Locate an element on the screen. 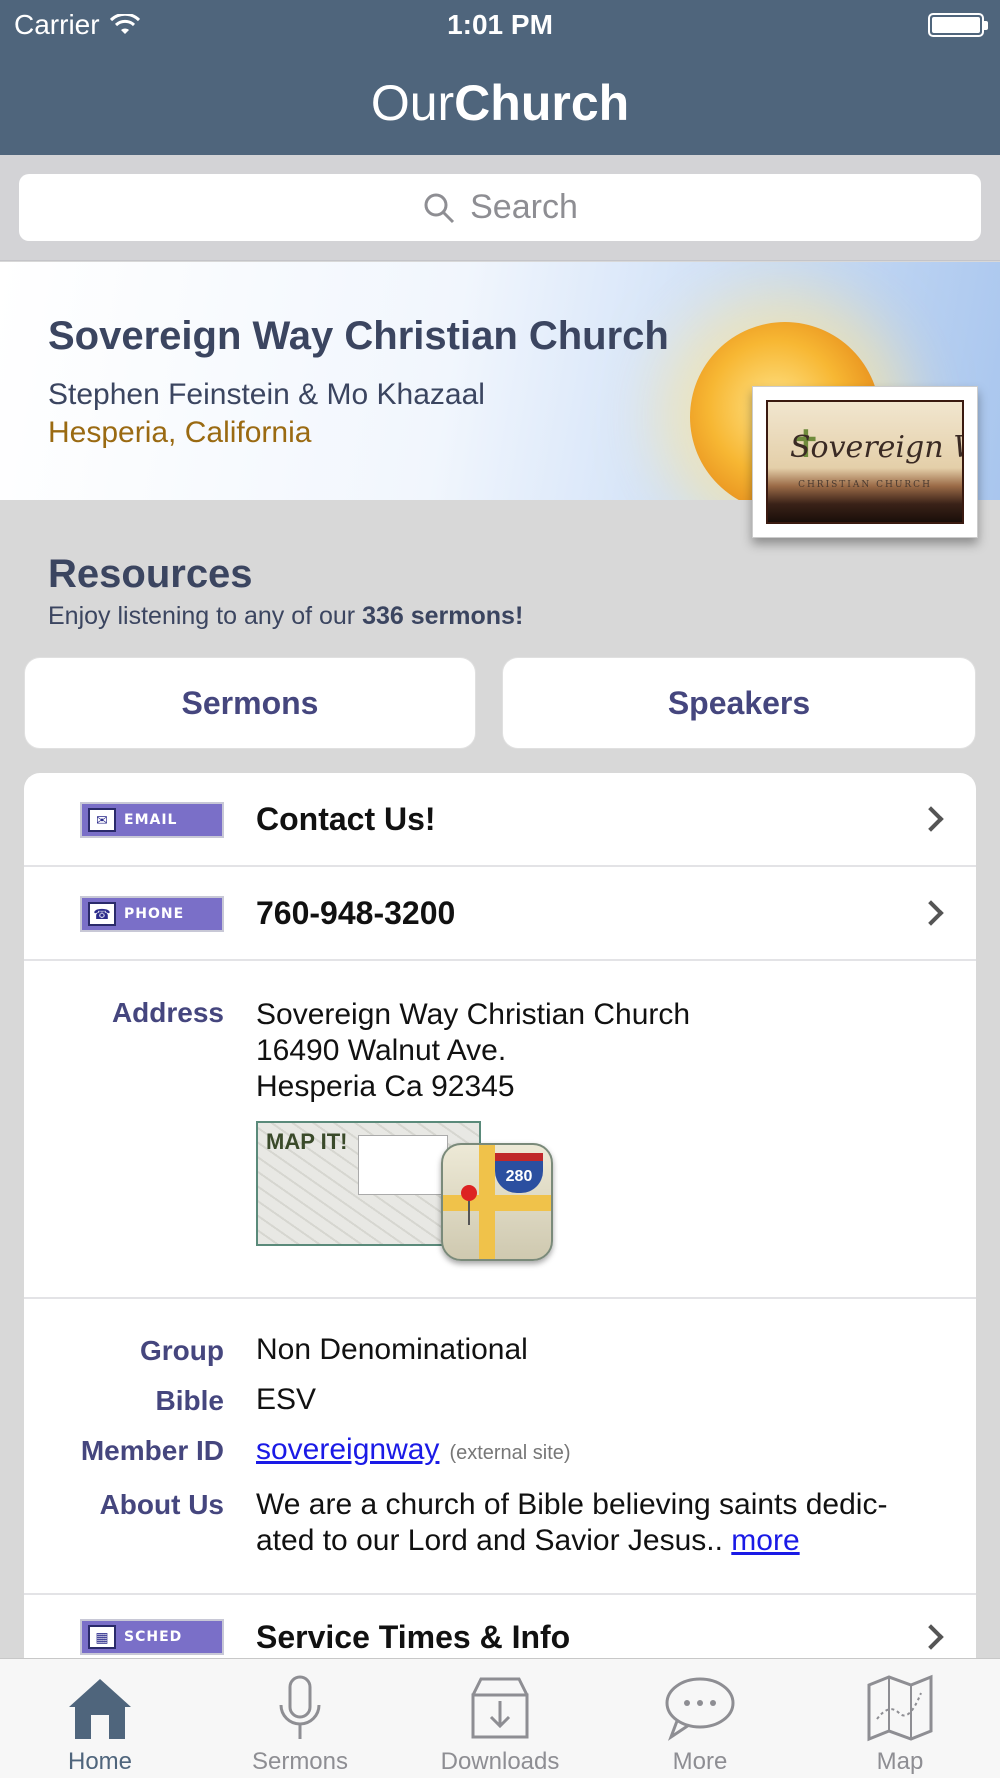 This screenshot has height=1778, width=1000. address-line-1: Sovereign Way Christian Church is located at coordinates (473, 1014).